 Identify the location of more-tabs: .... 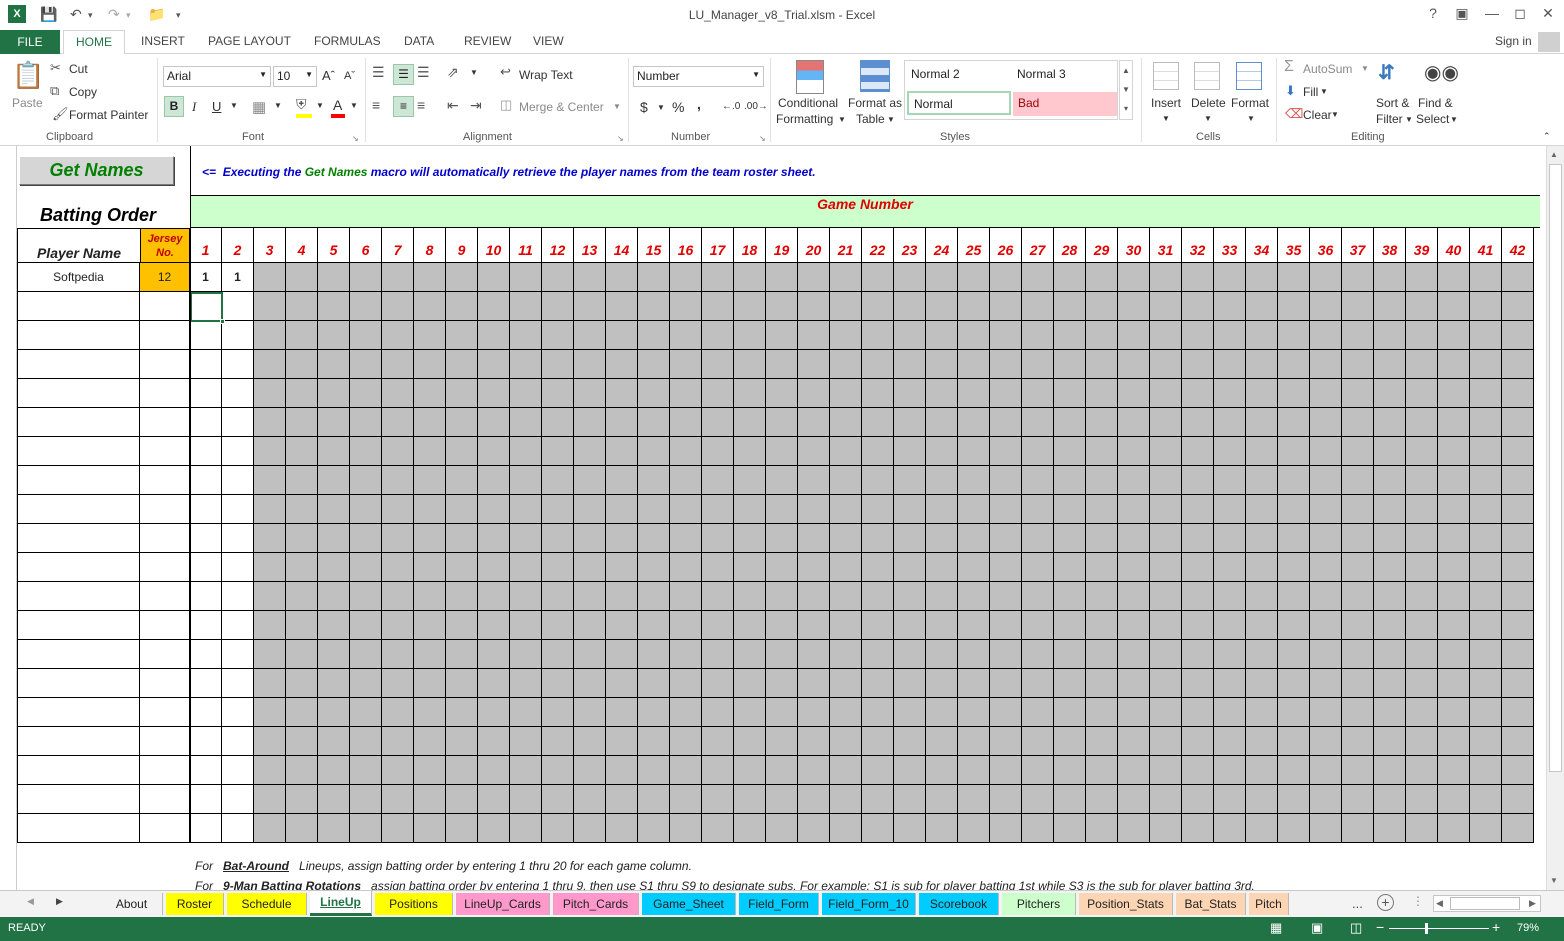
(1357, 903).